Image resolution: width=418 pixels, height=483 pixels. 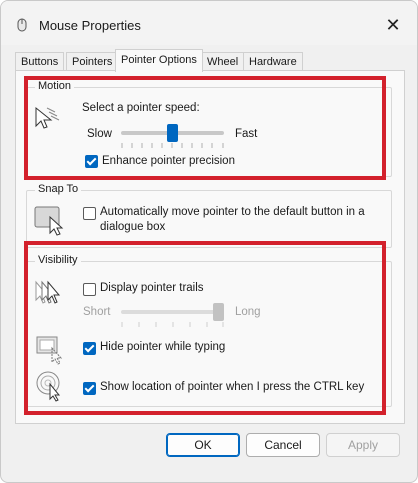 What do you see at coordinates (172, 145) in the screenshot?
I see `pointer-speed-ticks` at bounding box center [172, 145].